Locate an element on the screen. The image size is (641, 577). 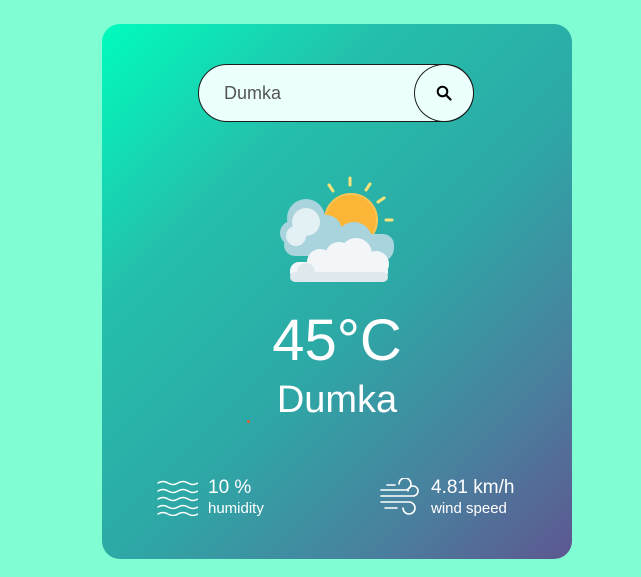
temperature: 45°C is located at coordinates (337, 340).